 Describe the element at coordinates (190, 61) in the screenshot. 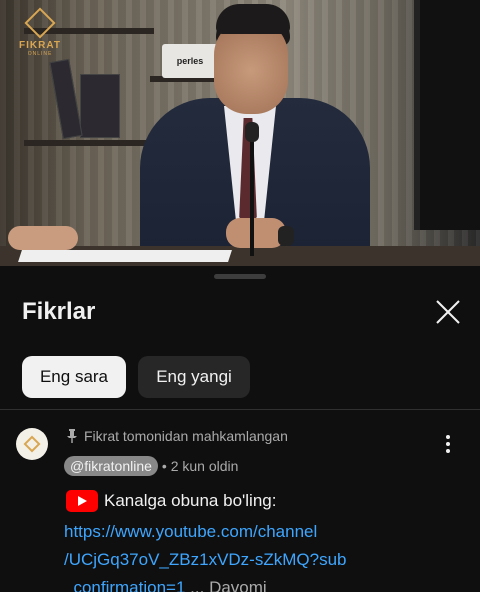

I see `desk-sign: perles` at that location.